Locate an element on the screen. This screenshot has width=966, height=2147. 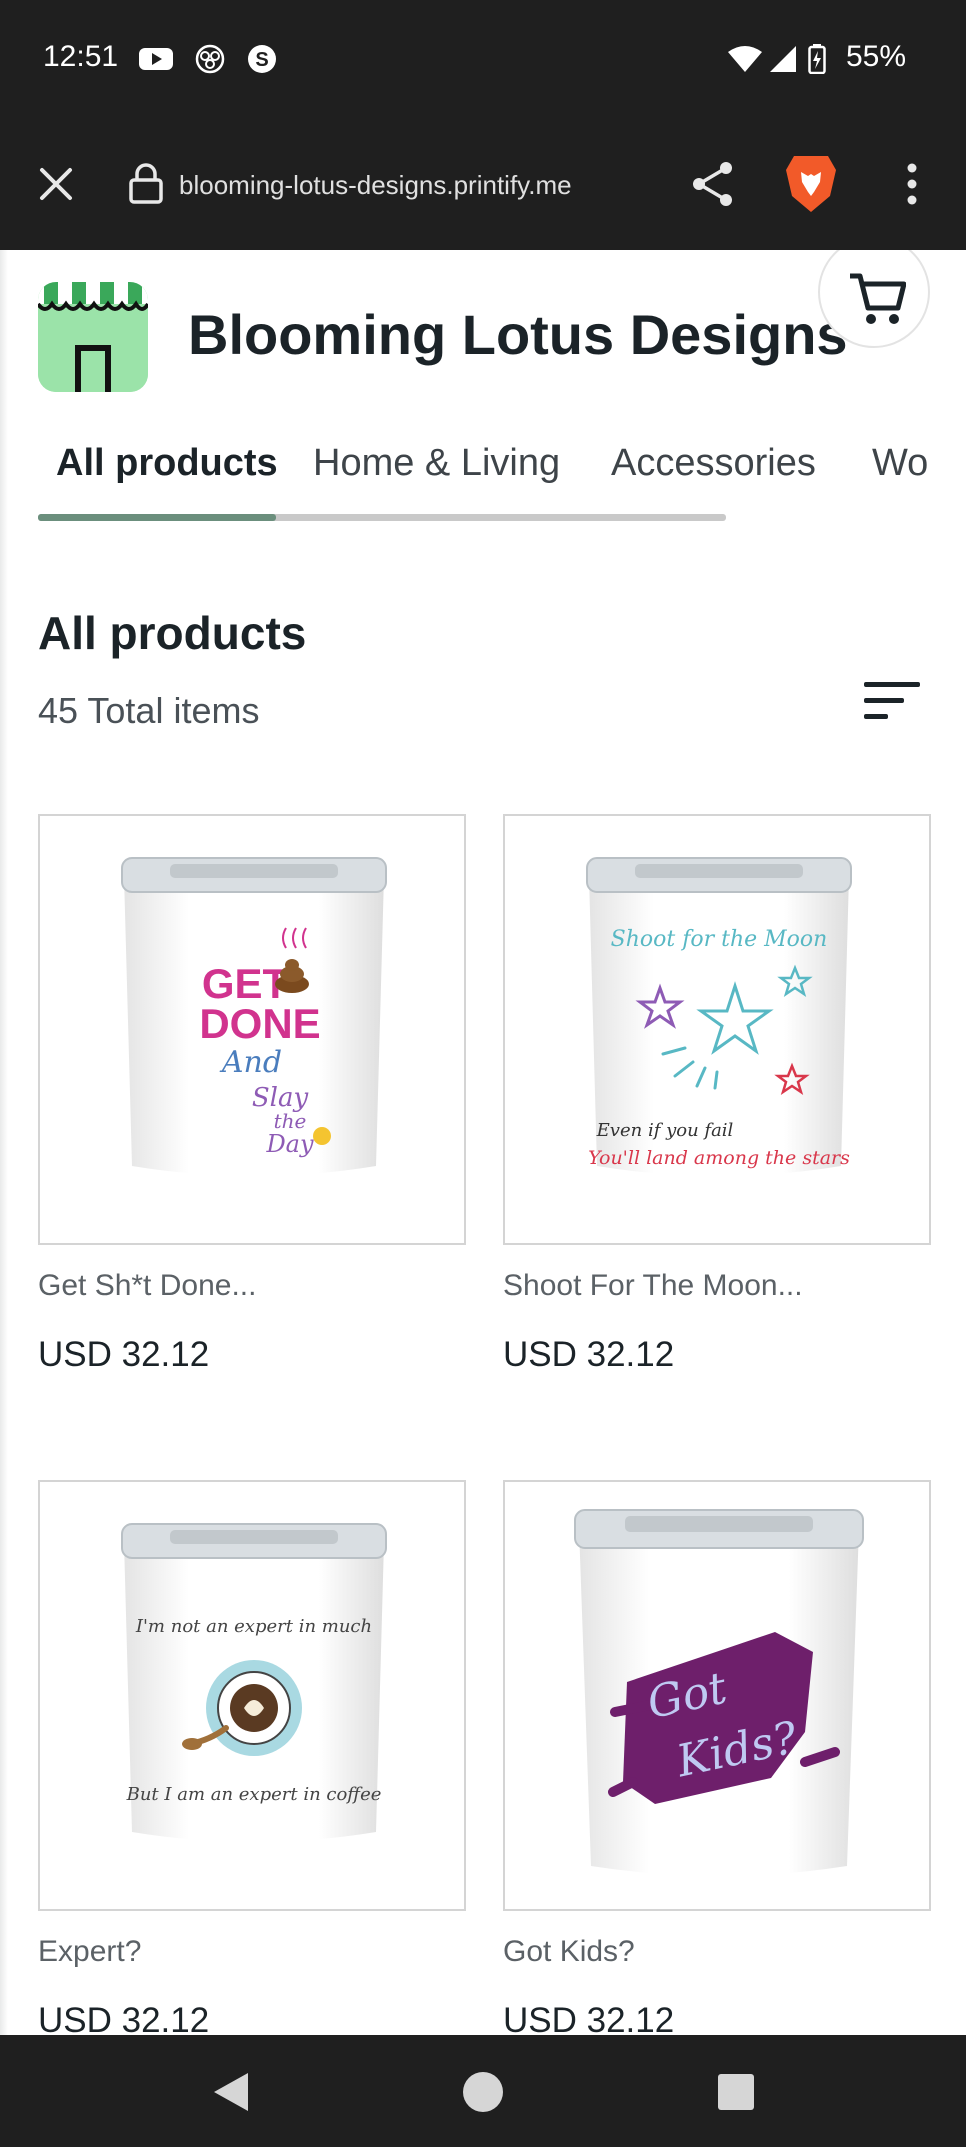
product-image: GET DONE And Slay the Day is located at coordinates (252, 1029).